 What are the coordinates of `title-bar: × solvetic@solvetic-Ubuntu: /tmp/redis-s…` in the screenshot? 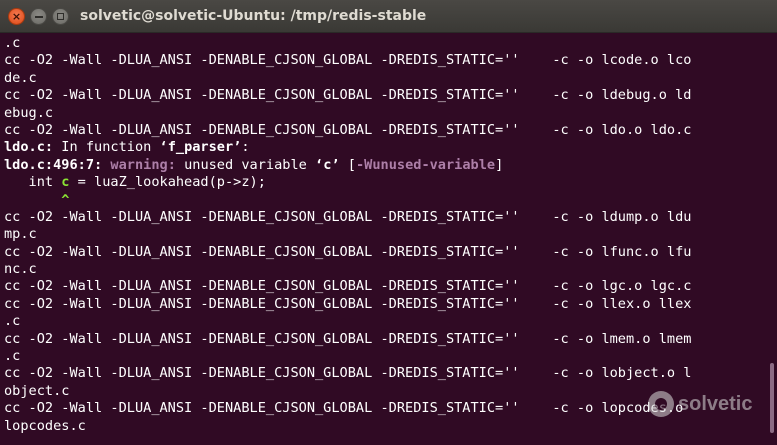 It's located at (388, 16).